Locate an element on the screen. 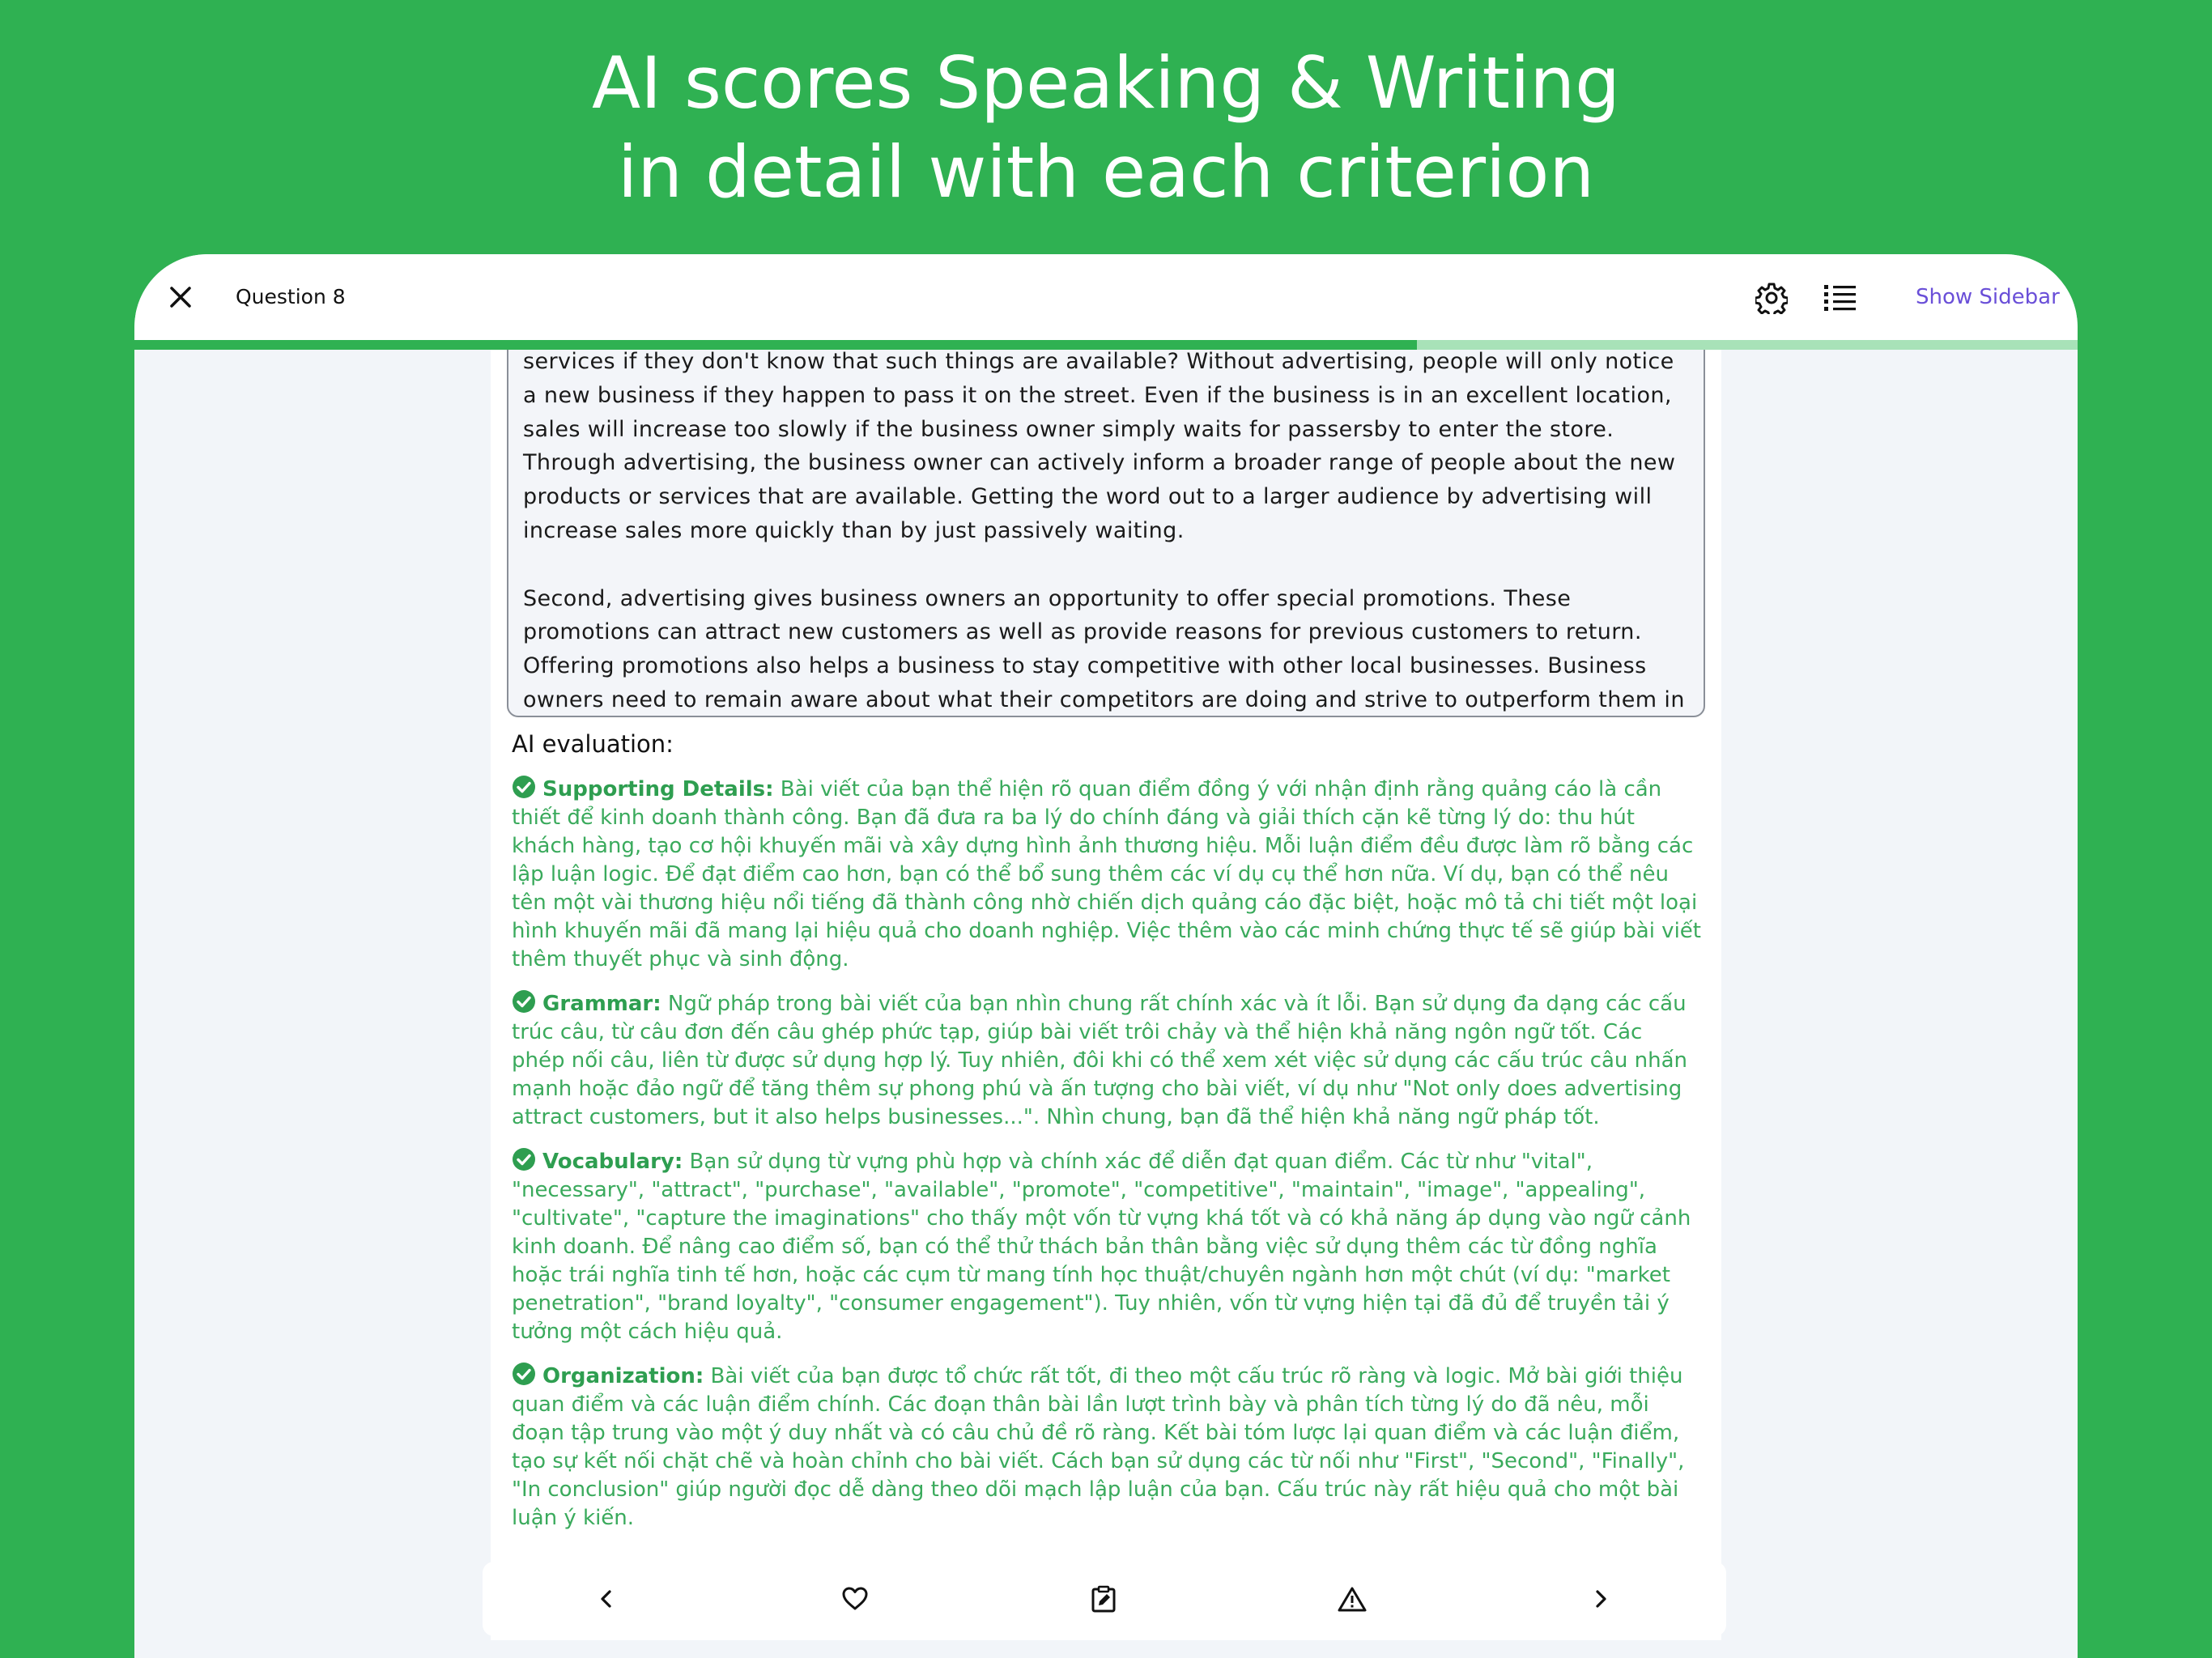 This screenshot has width=2212, height=1658. headline-line-1: AI scores Speaking & Writing is located at coordinates (1106, 83).